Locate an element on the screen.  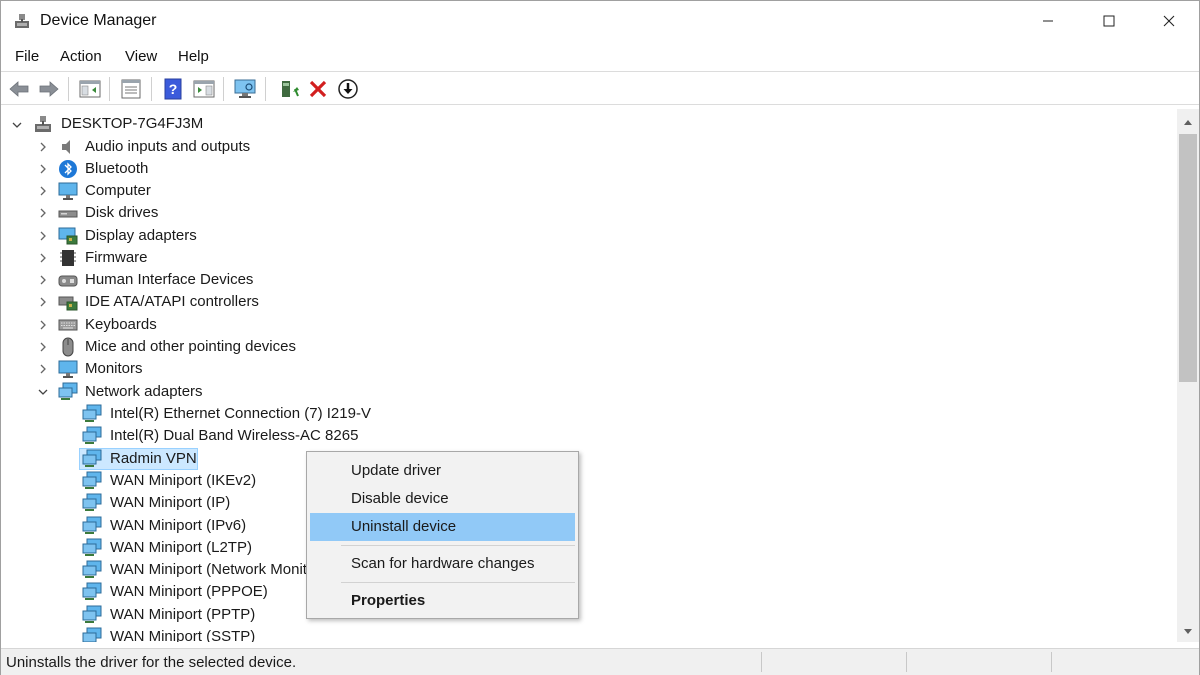
category-label: Network adapters is located at coordinates (144, 391).